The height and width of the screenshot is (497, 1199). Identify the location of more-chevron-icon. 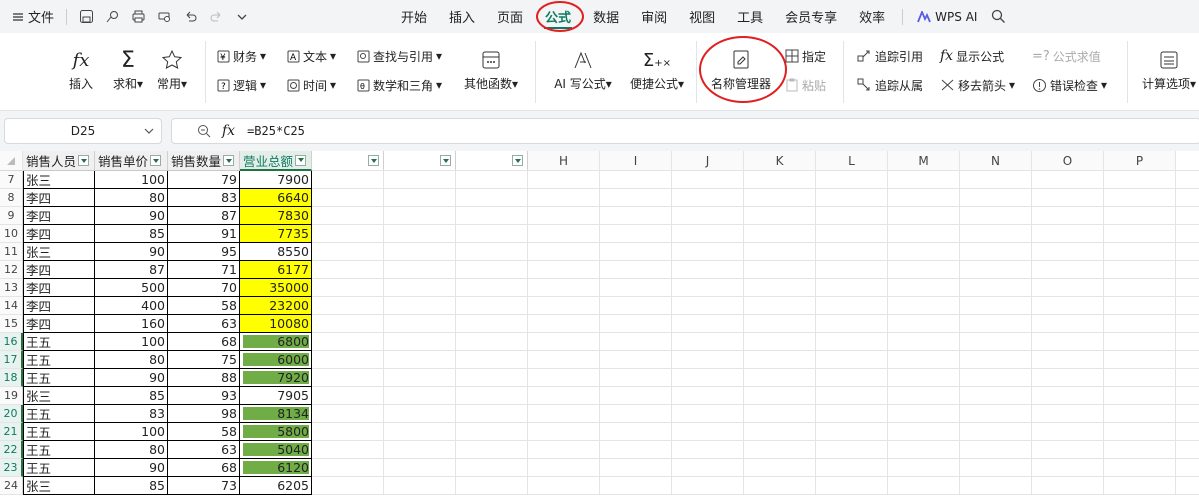
(242, 17).